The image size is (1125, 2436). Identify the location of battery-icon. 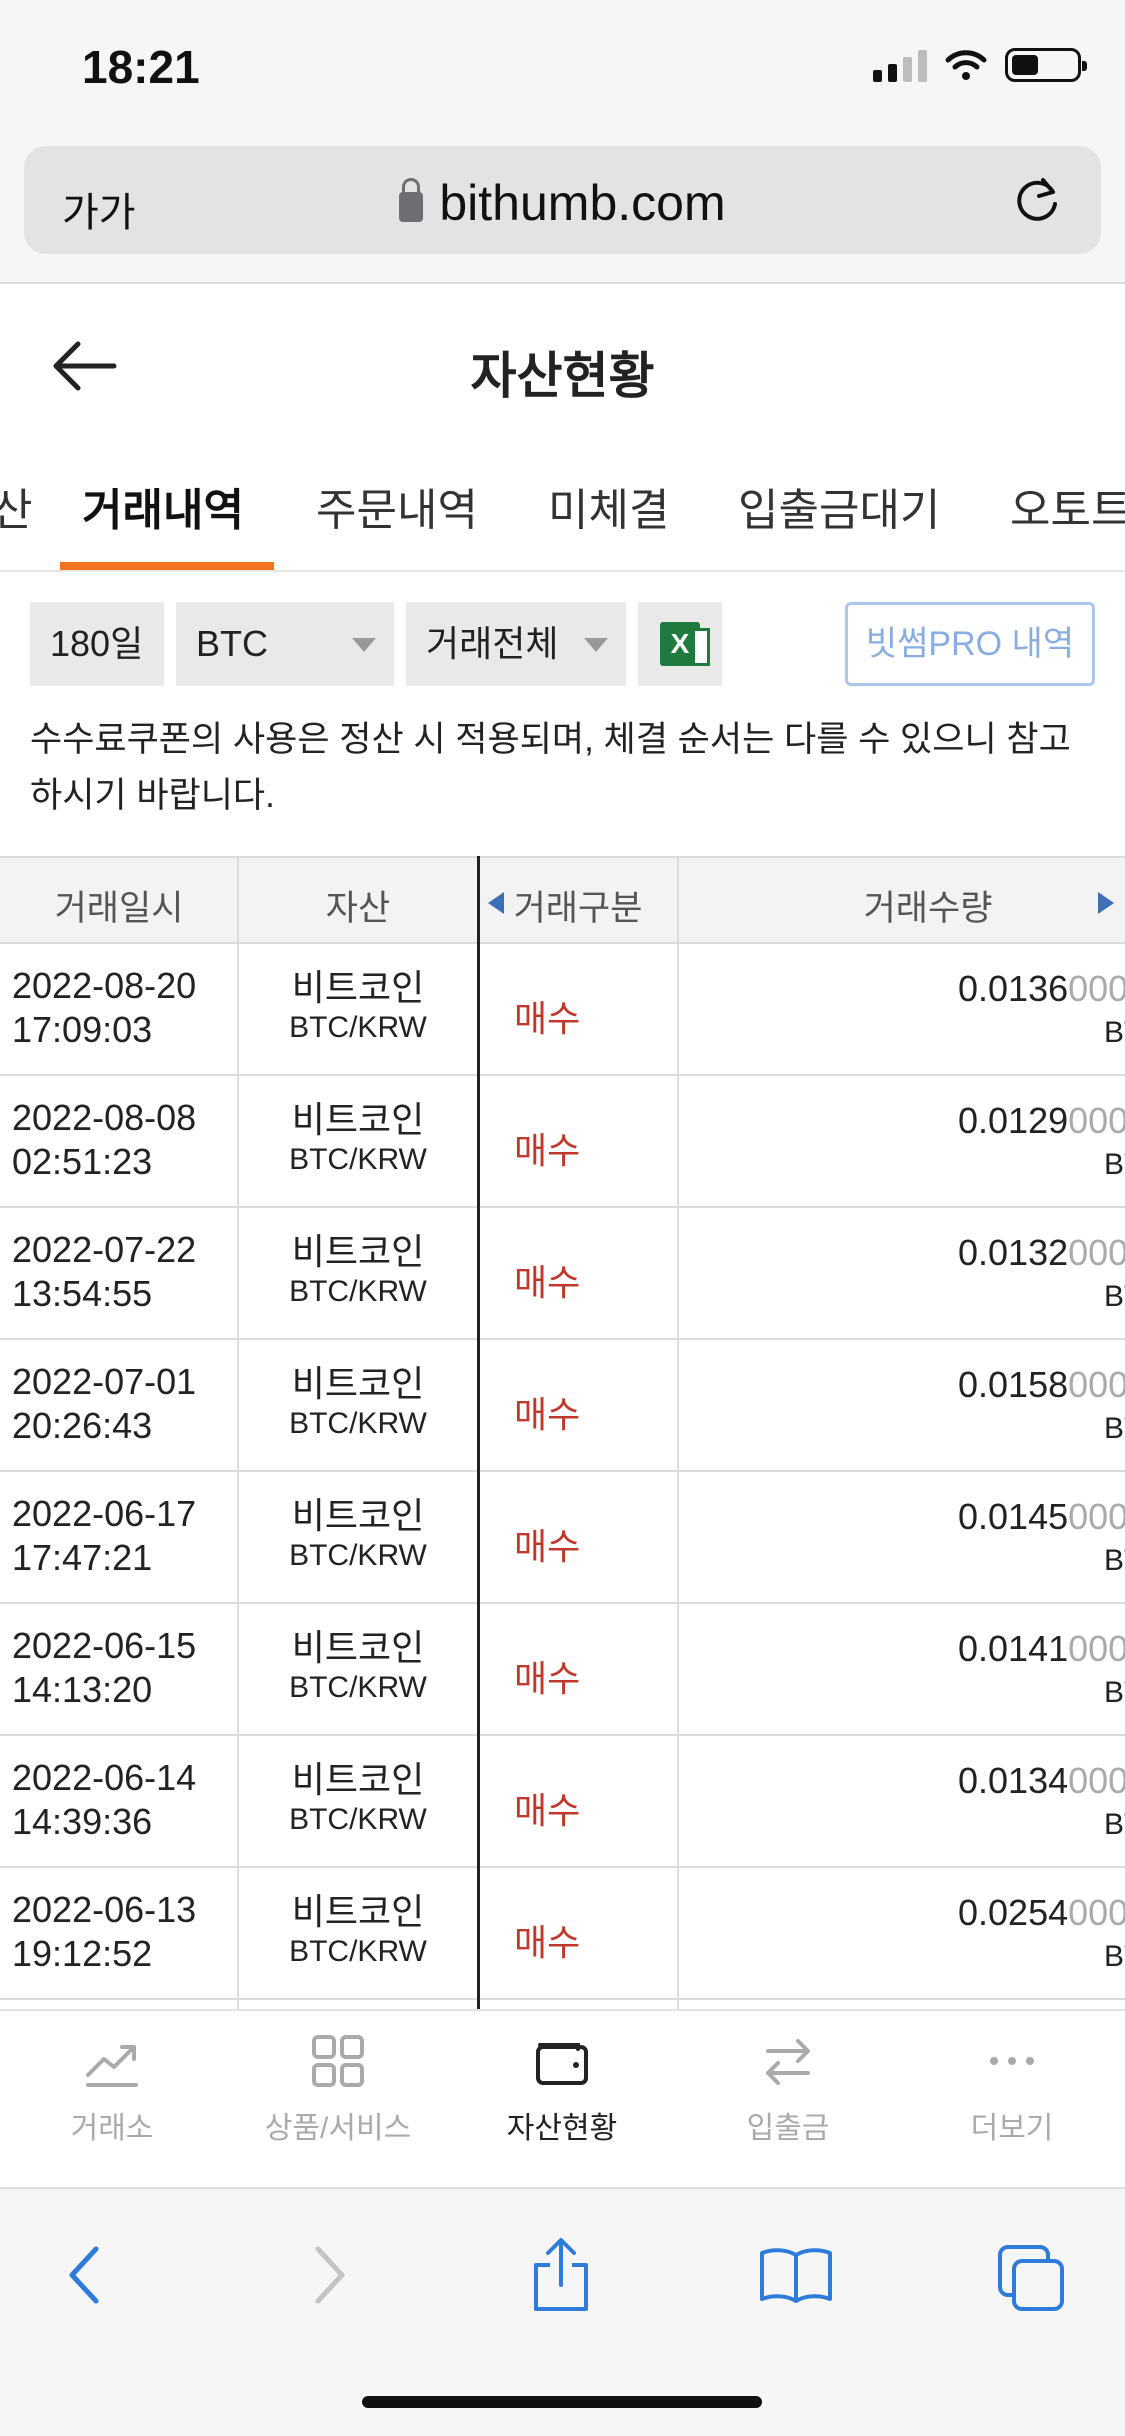
(1046, 65).